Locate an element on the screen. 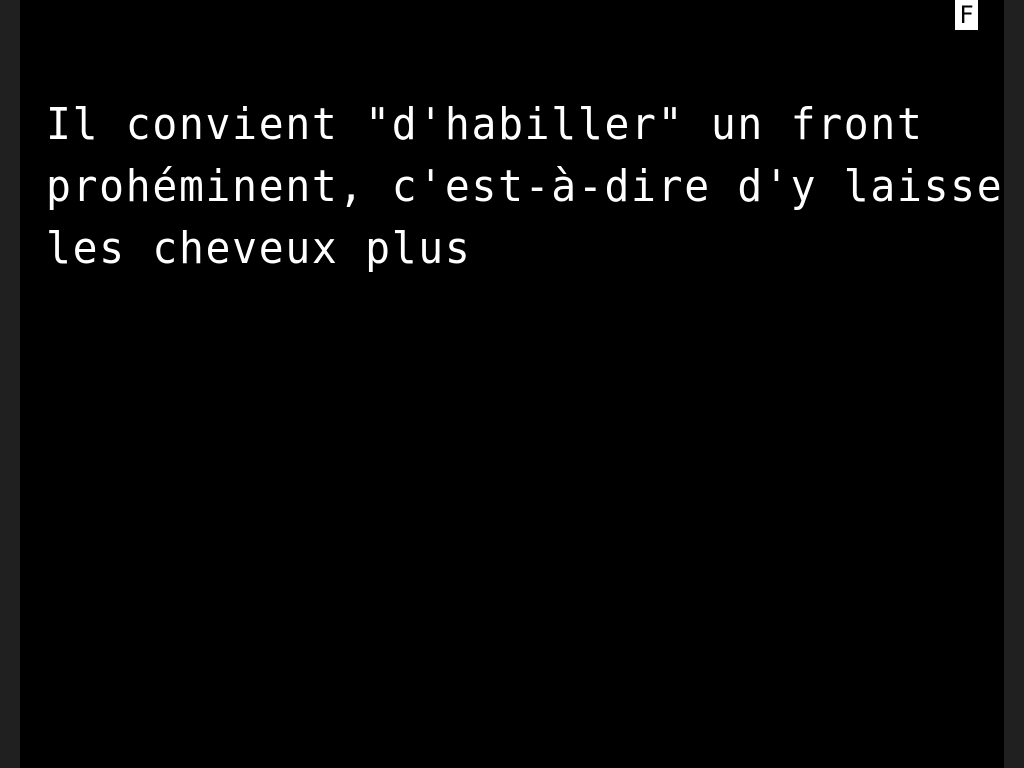 This screenshot has height=768, width=1024. text-line-1: Il convient "d'habiller" un front is located at coordinates (485, 124).